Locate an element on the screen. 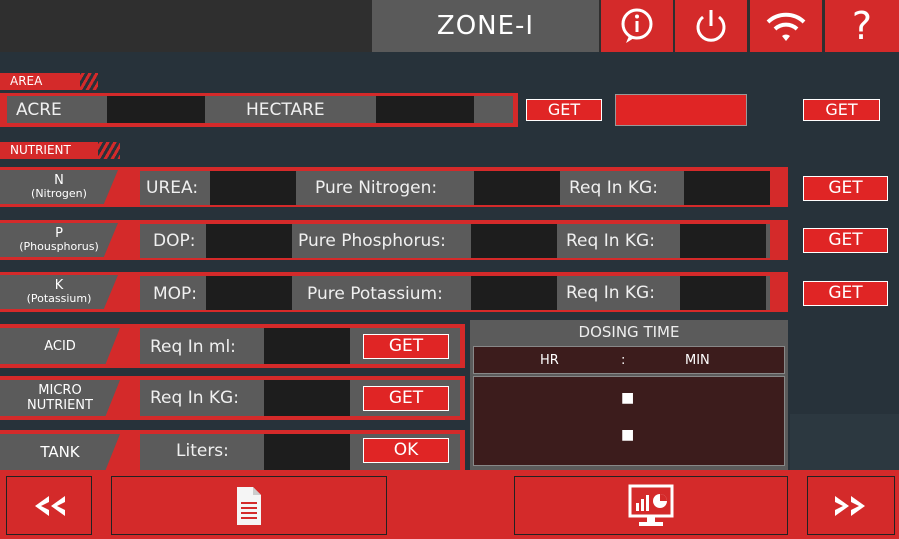 The height and width of the screenshot is (539, 899). dosing-entry-1: ■ is located at coordinates (627, 398).